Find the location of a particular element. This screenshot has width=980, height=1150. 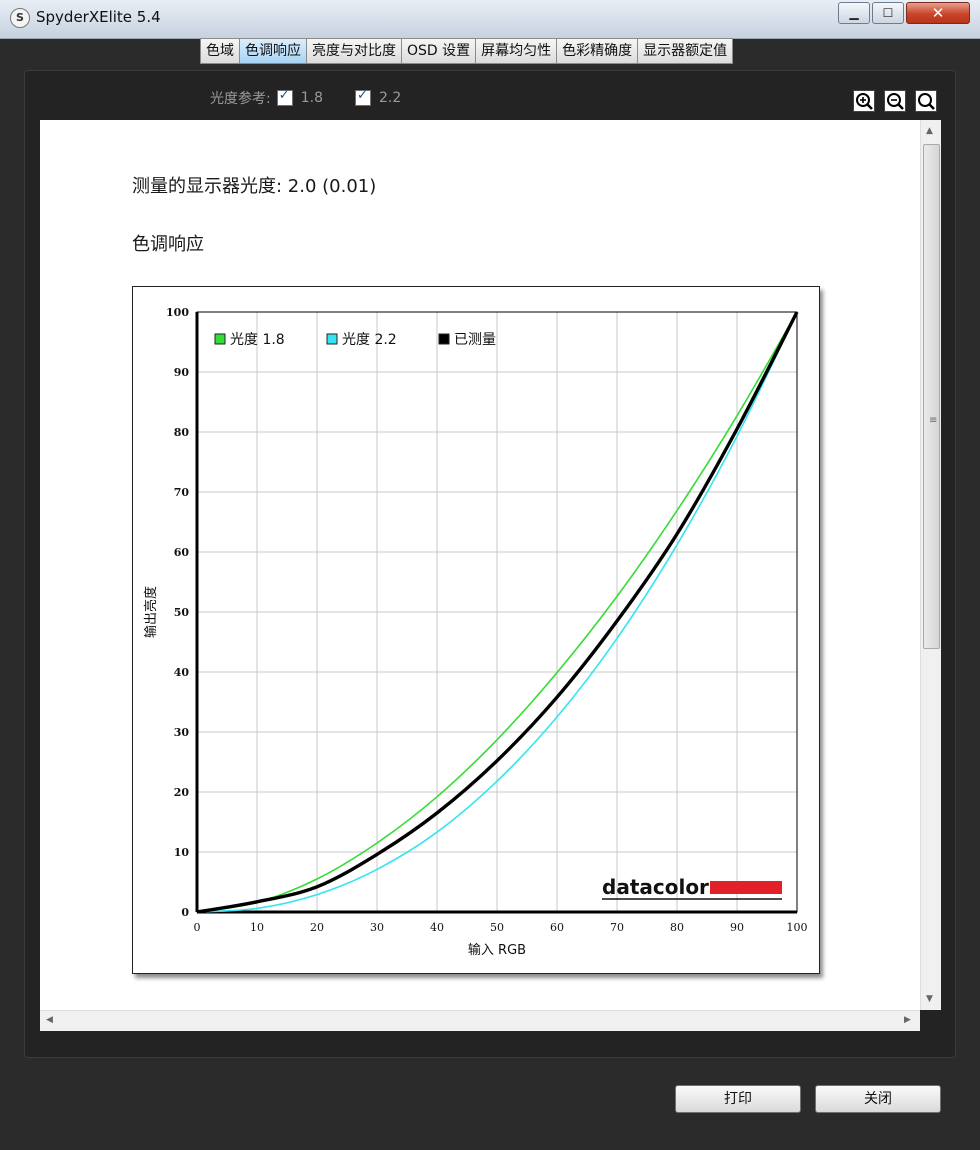

close-button: 关闭 is located at coordinates (878, 1099).